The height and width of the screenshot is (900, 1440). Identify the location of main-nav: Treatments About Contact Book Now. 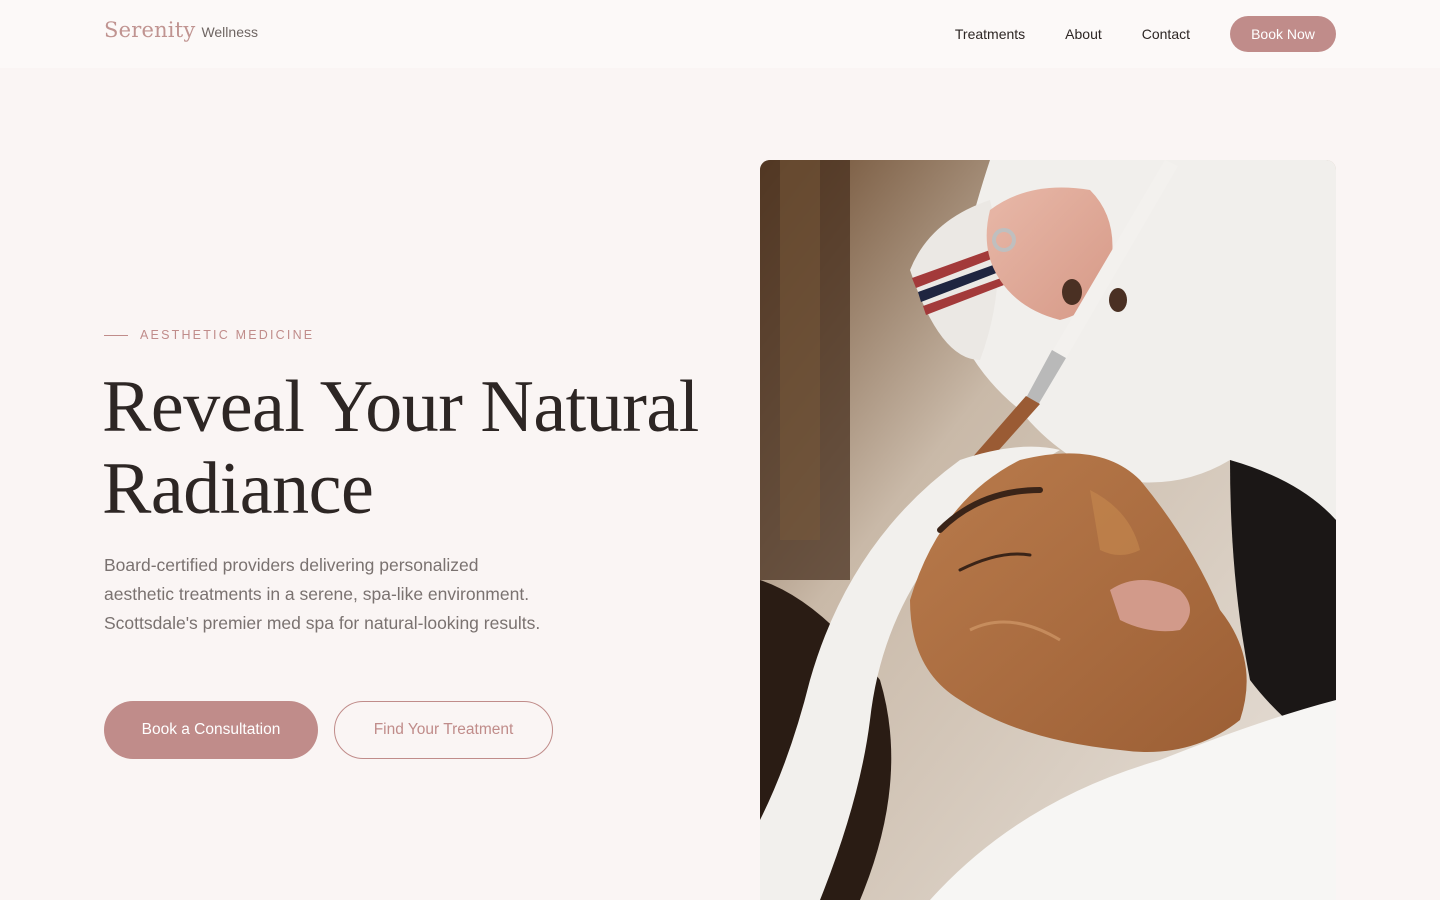
(1145, 34).